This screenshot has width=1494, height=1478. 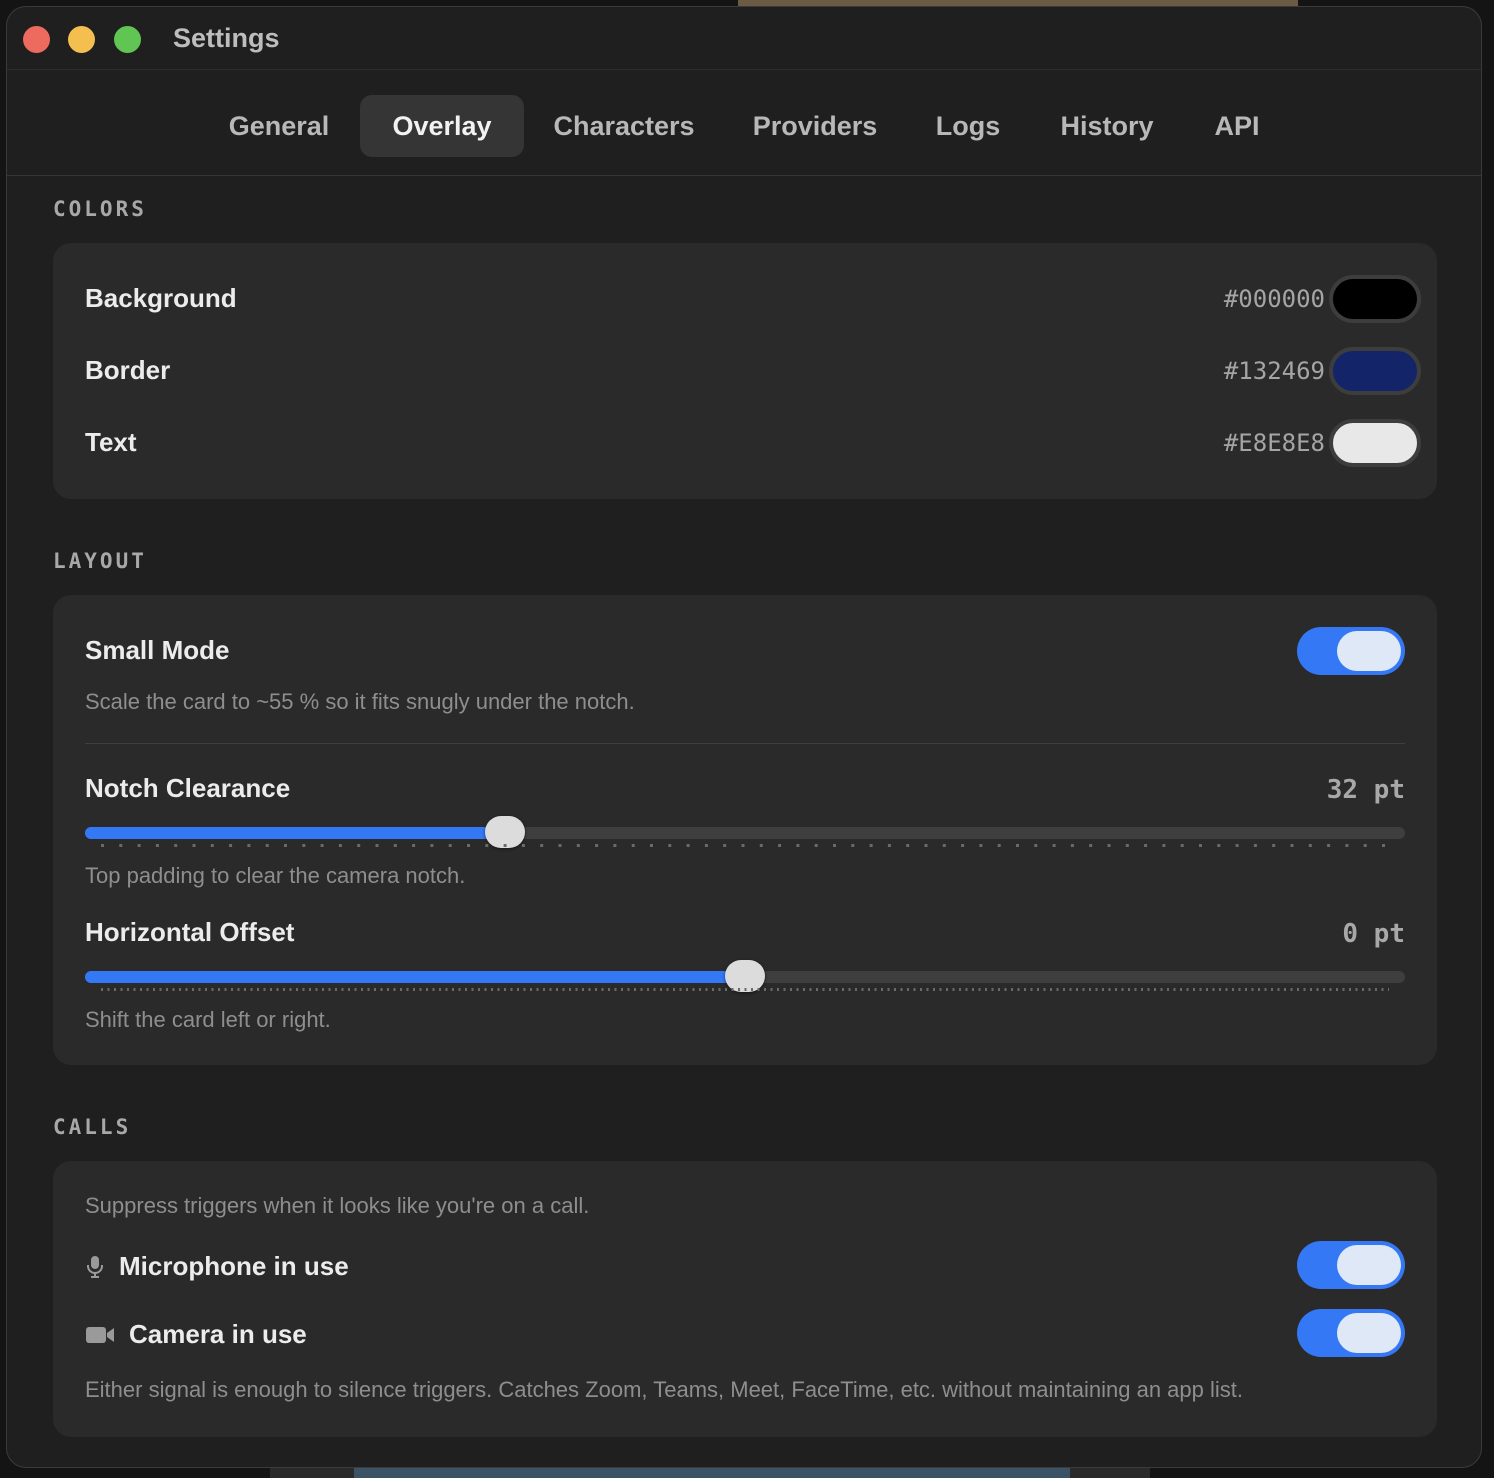 I want to click on title-bar: Settings, so click(x=744, y=38).